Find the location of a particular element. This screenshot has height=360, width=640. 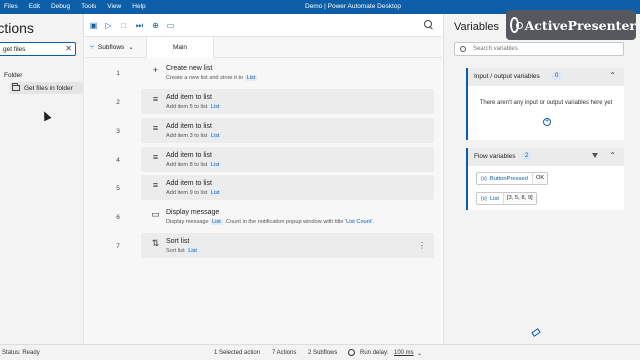

io-variables-title: Input / output variables is located at coordinates (507, 76).